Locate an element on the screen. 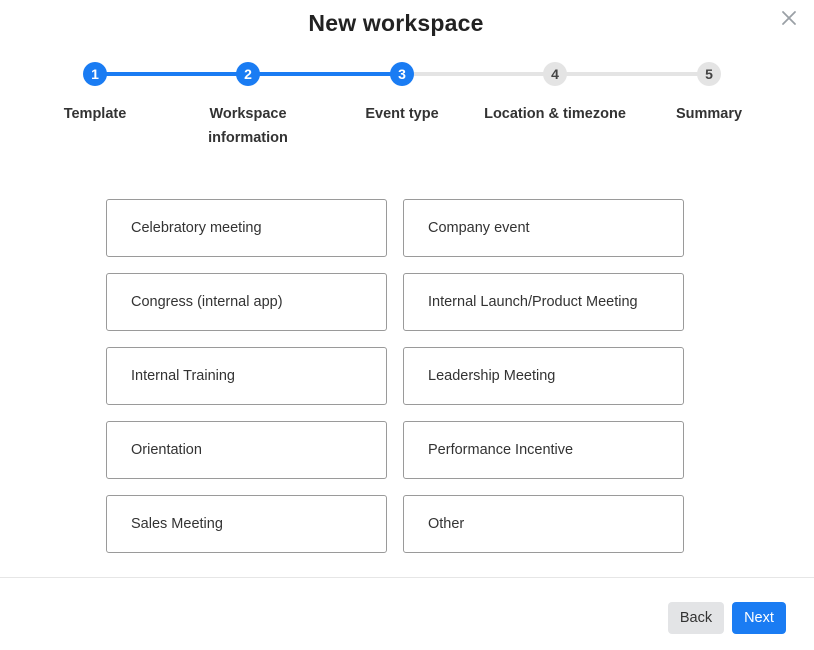 The height and width of the screenshot is (650, 814). step-label: Event type is located at coordinates (402, 114).